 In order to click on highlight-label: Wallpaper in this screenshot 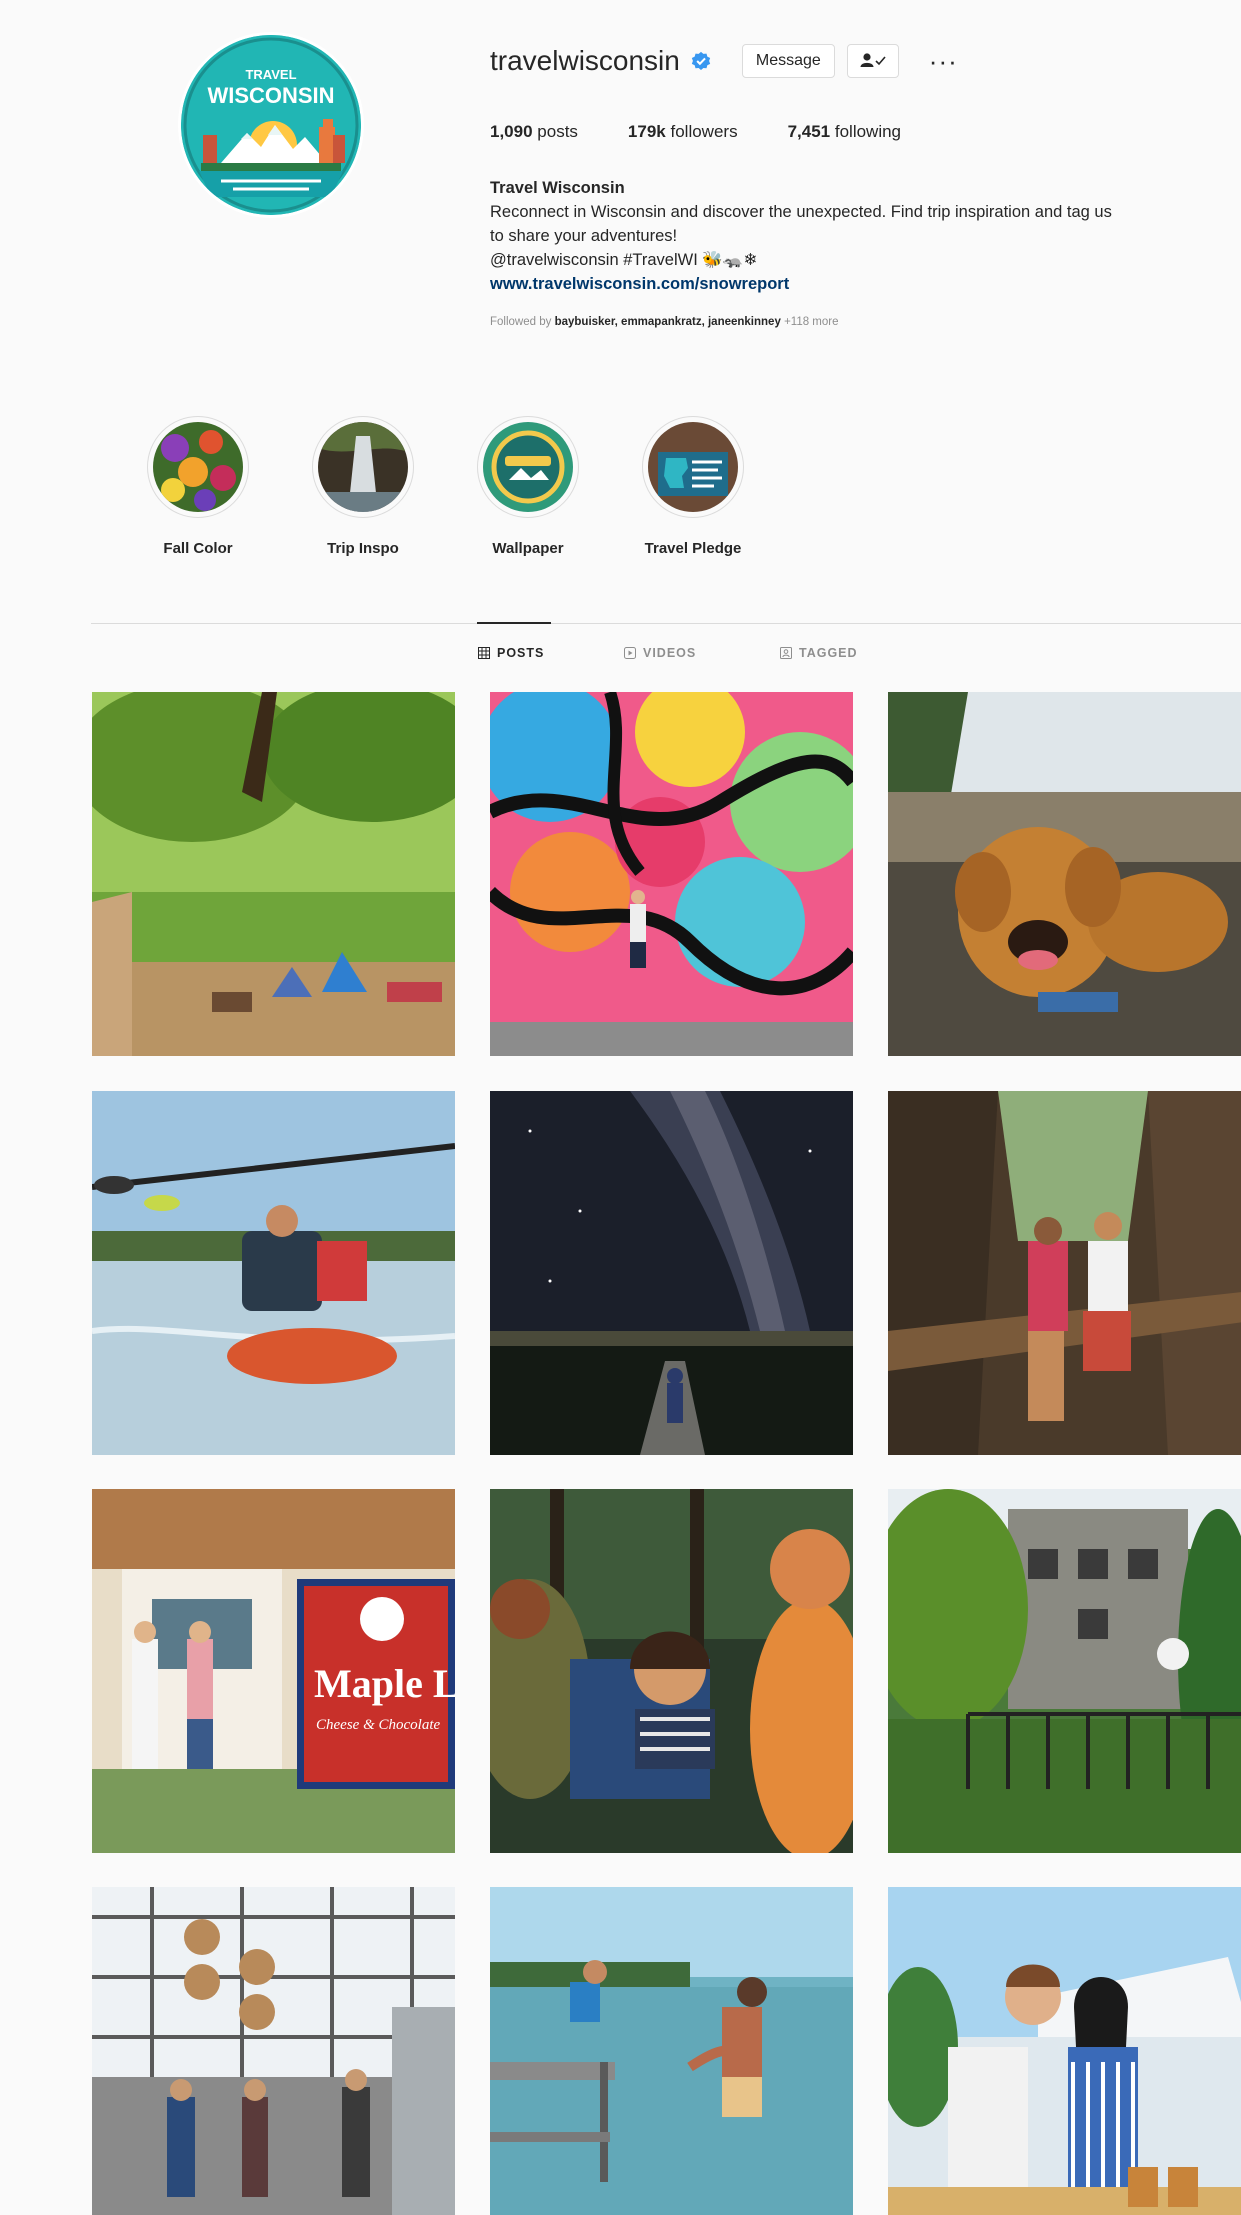, I will do `click(528, 548)`.